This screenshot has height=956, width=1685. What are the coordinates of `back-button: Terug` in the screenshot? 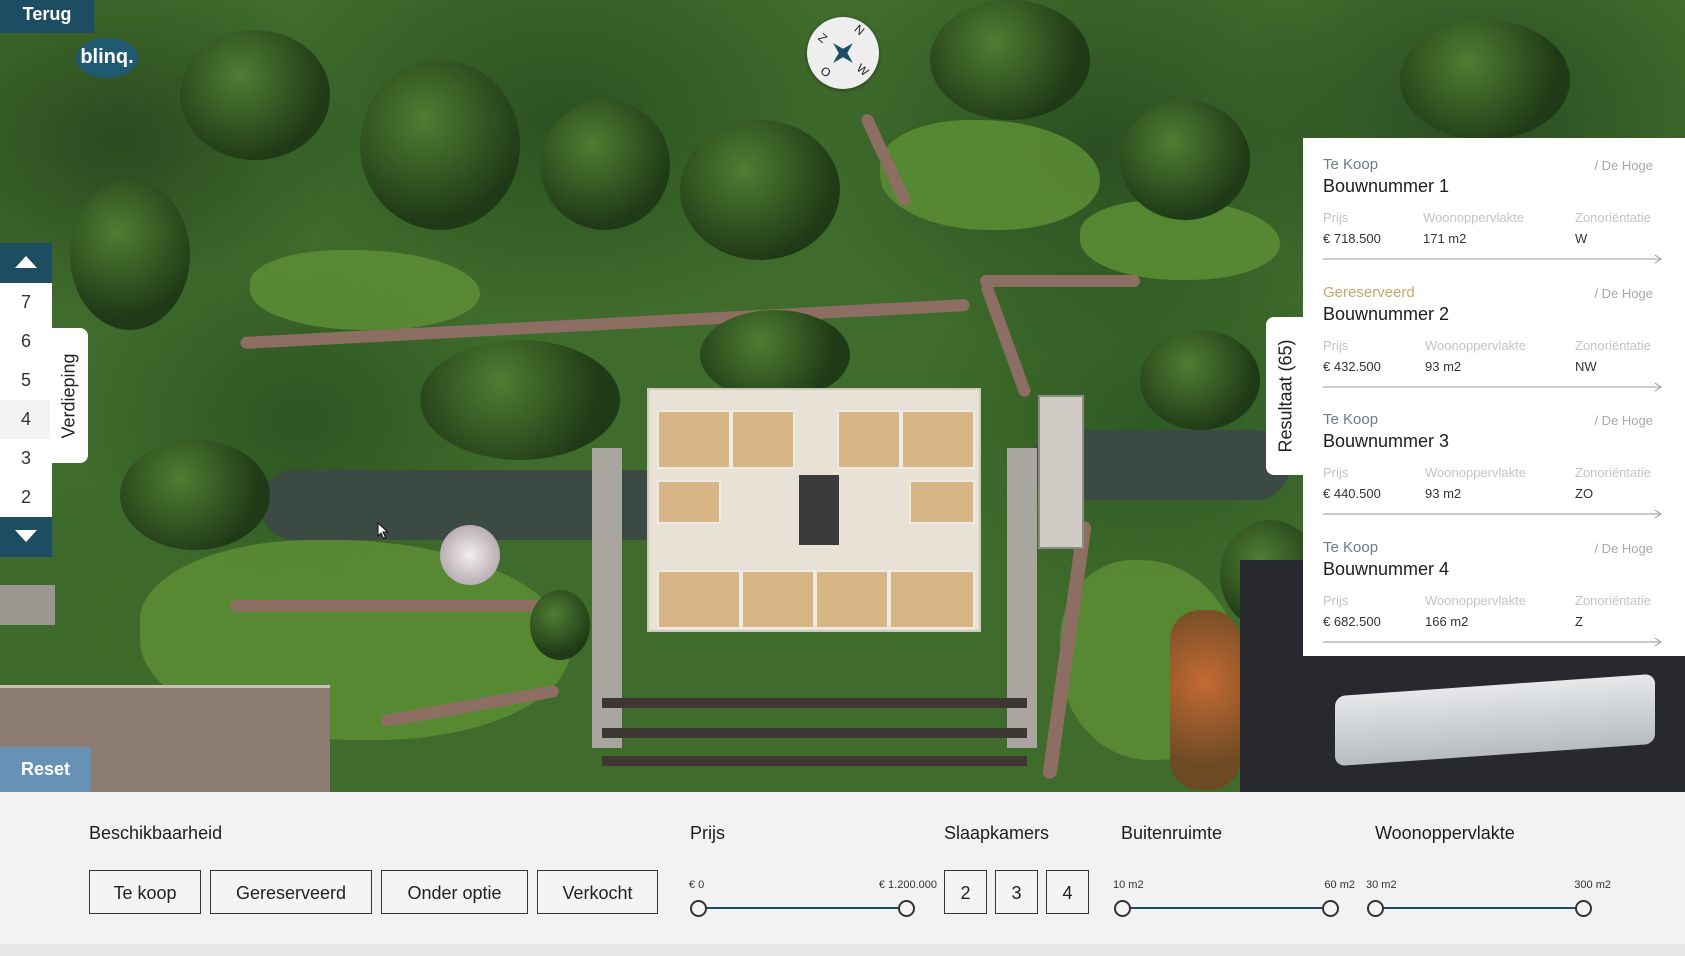 It's located at (47, 16).